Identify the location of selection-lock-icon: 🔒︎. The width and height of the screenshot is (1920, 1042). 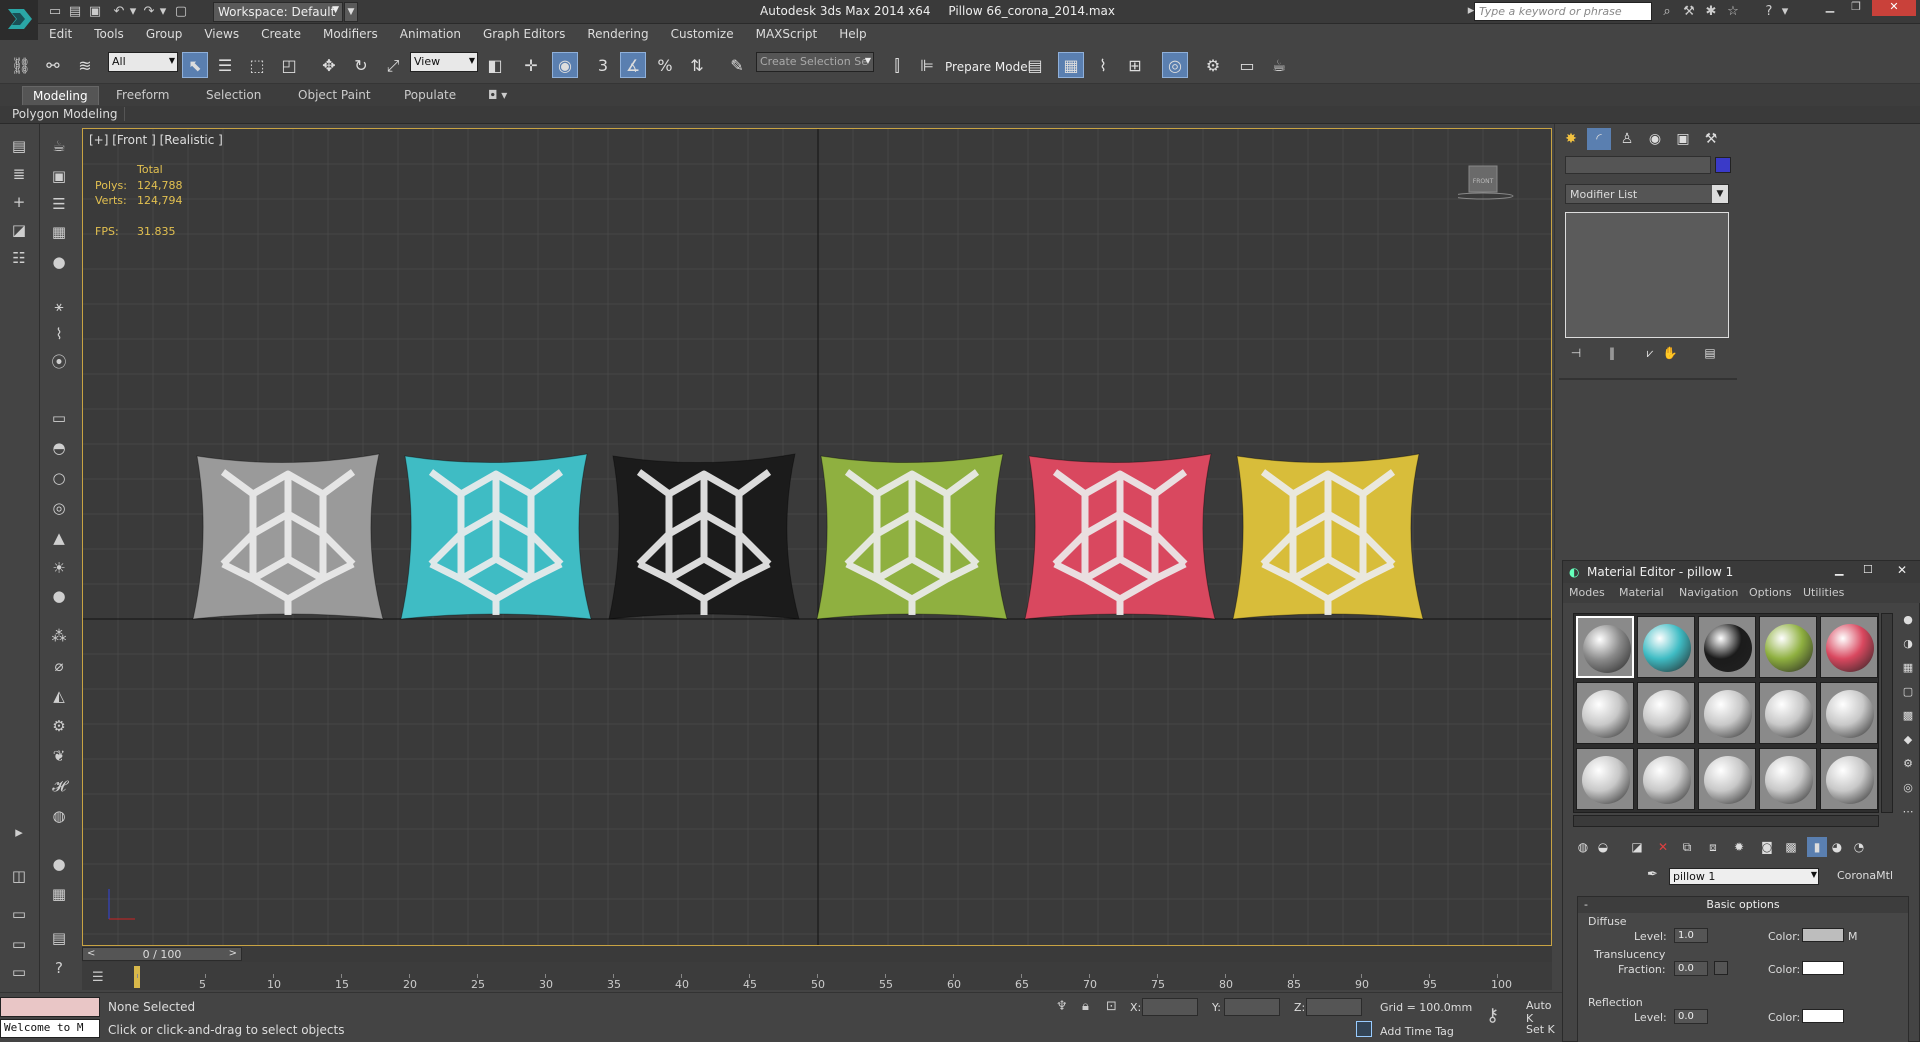
(1085, 1006).